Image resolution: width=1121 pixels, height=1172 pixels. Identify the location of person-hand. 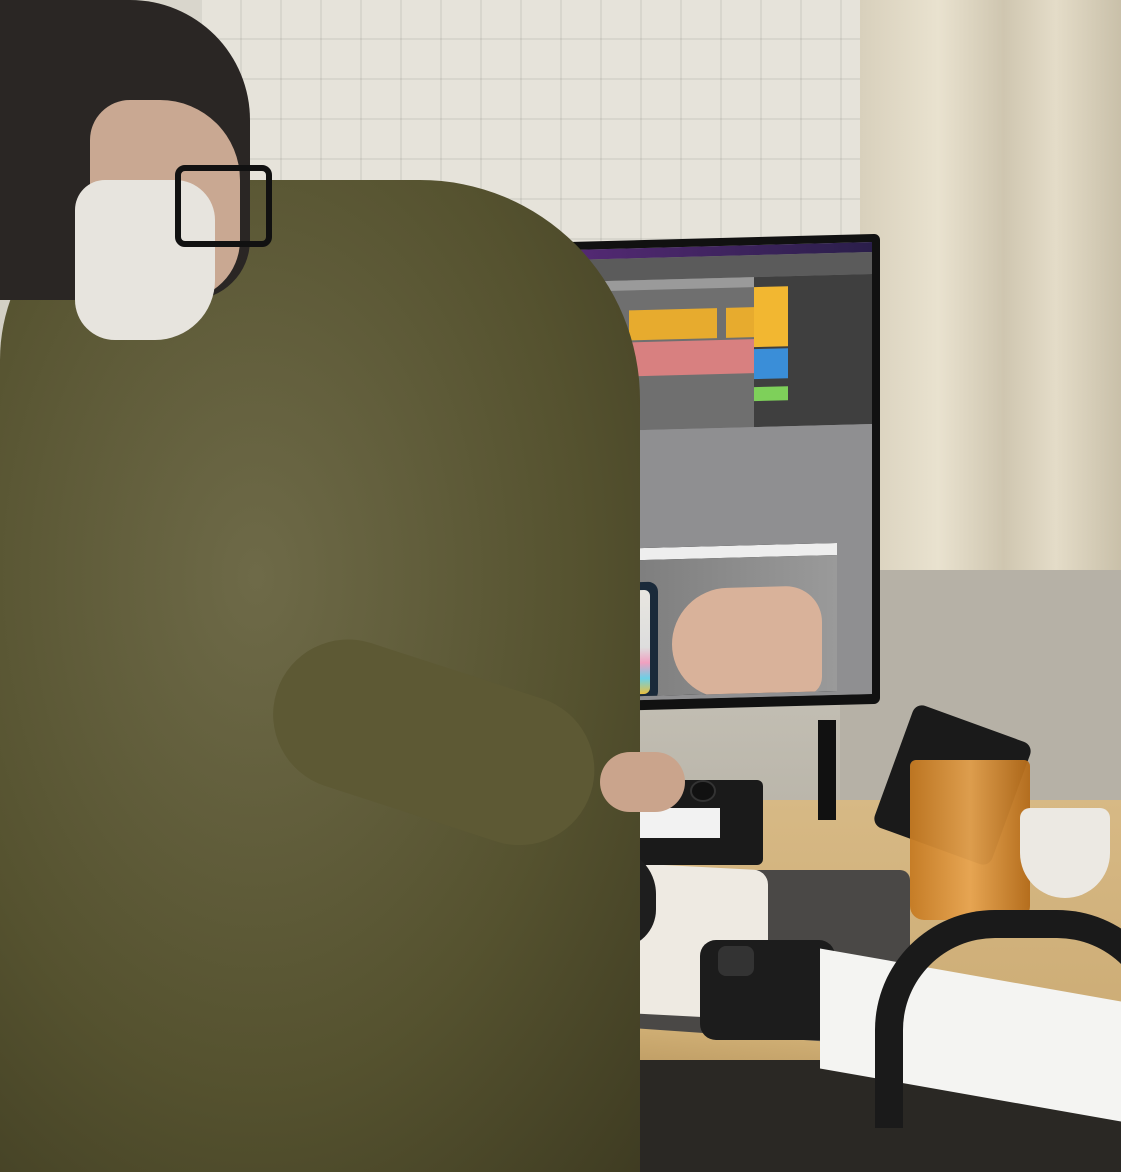
(642, 782).